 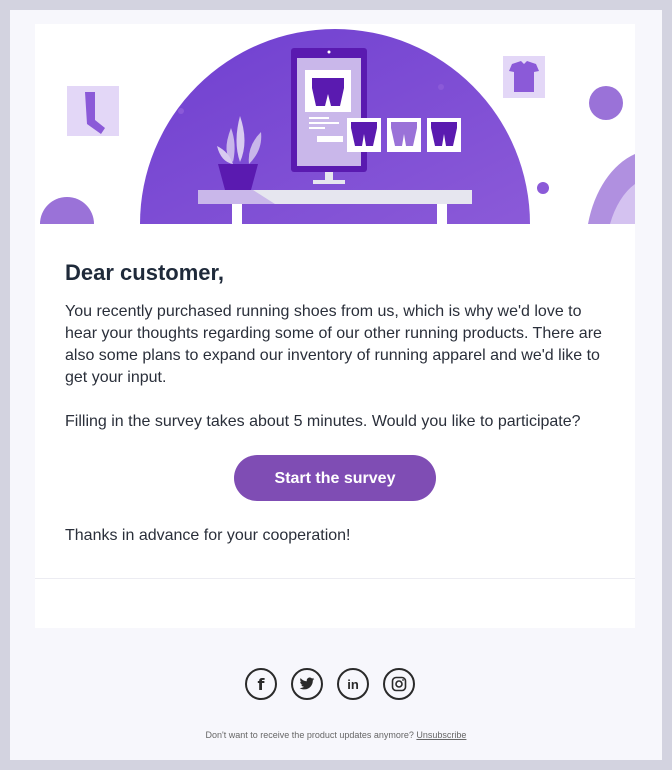 I want to click on unsubscribe-link: Unsubscribe, so click(x=441, y=735).